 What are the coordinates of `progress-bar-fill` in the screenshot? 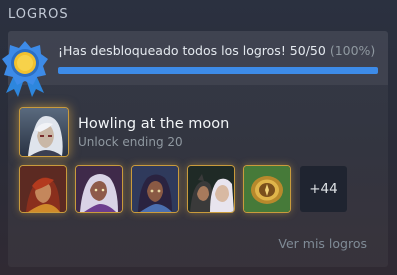 It's located at (218, 70).